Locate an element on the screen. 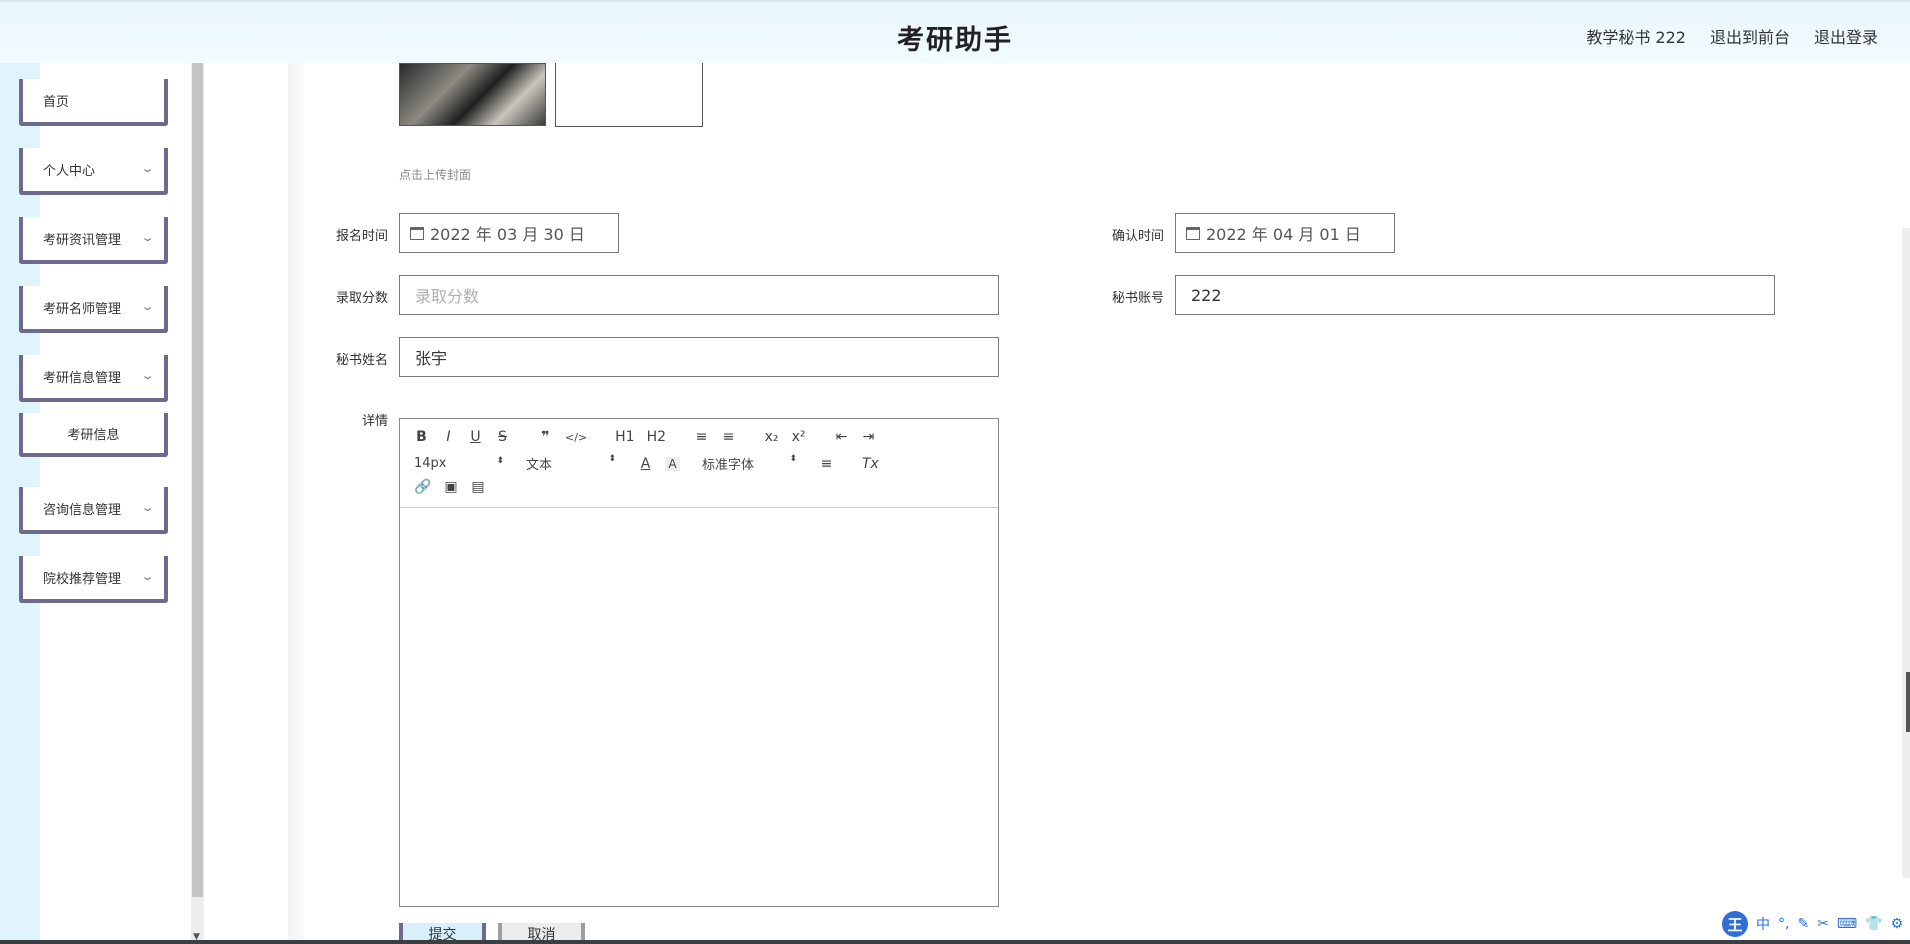  punctuation-icon: °, is located at coordinates (1783, 924).